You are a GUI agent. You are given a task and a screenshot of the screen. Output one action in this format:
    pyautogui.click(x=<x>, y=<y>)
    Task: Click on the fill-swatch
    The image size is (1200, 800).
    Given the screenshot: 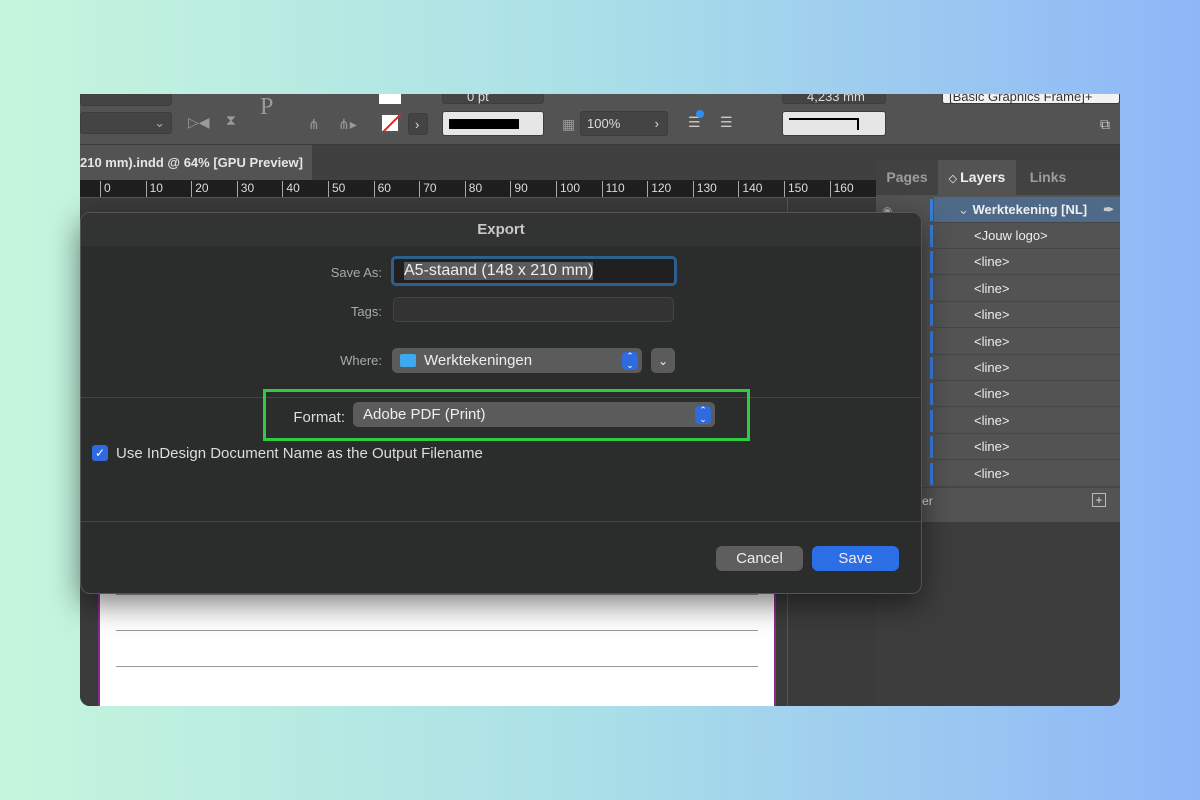 What is the action you would take?
    pyautogui.click(x=390, y=99)
    